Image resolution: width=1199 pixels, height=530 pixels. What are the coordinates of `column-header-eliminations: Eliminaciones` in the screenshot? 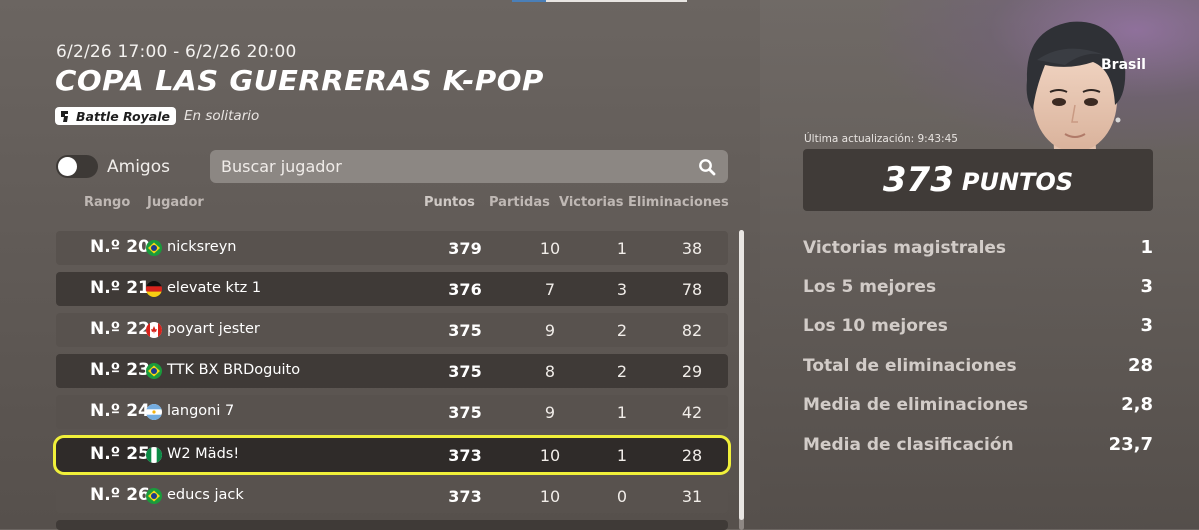 It's located at (678, 202).